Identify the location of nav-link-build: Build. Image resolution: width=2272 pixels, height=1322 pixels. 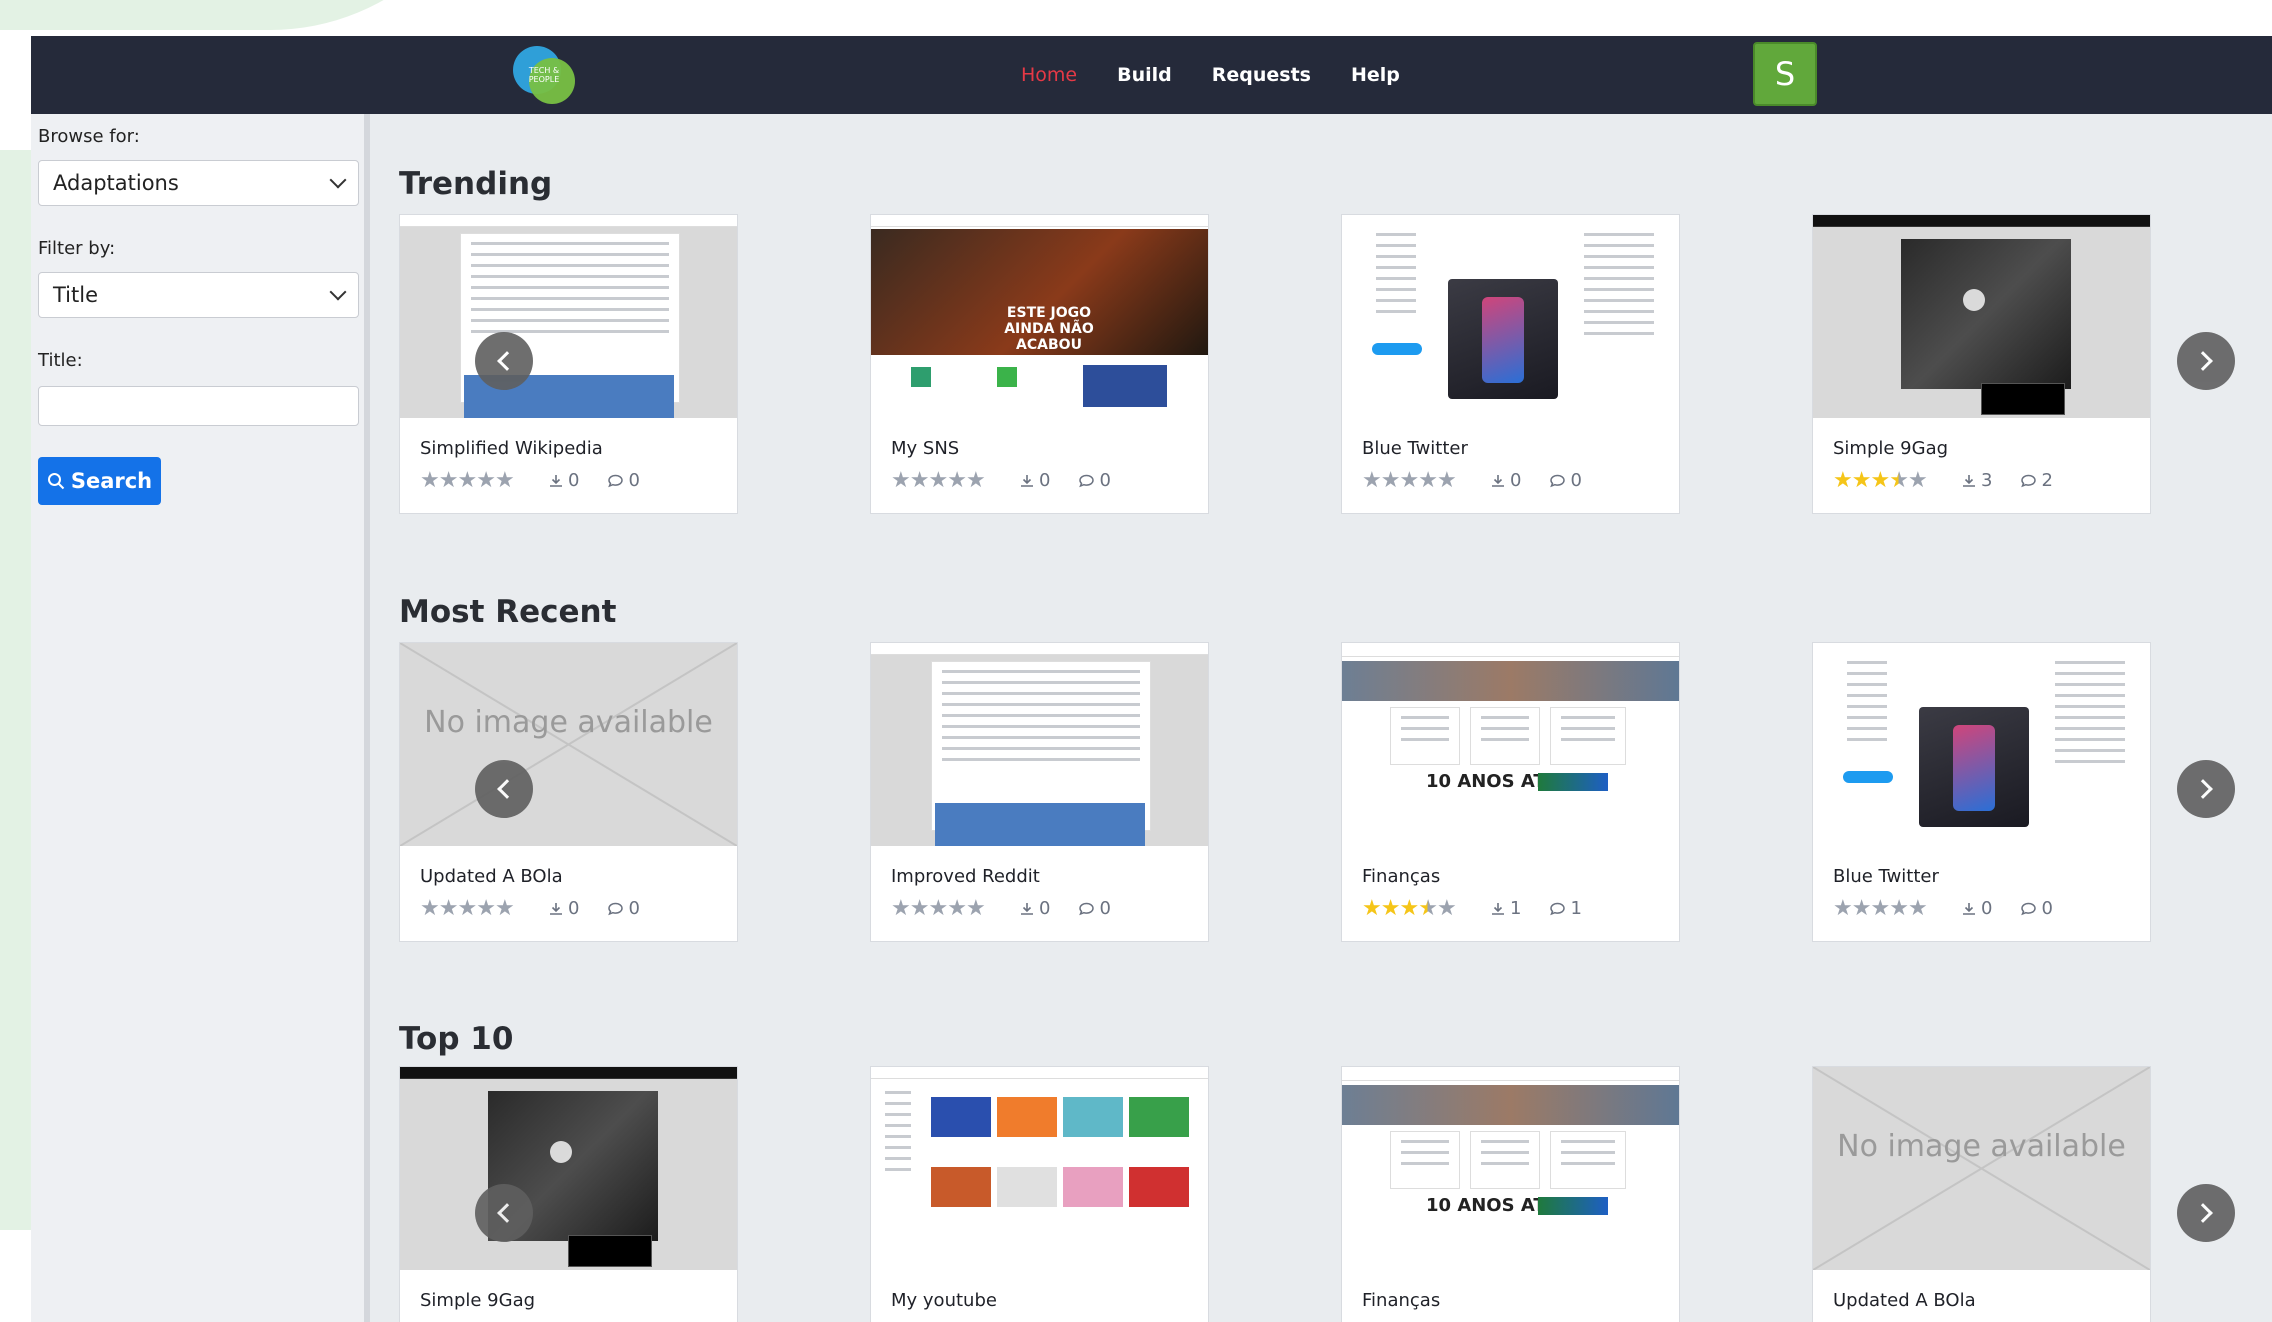
(1144, 75).